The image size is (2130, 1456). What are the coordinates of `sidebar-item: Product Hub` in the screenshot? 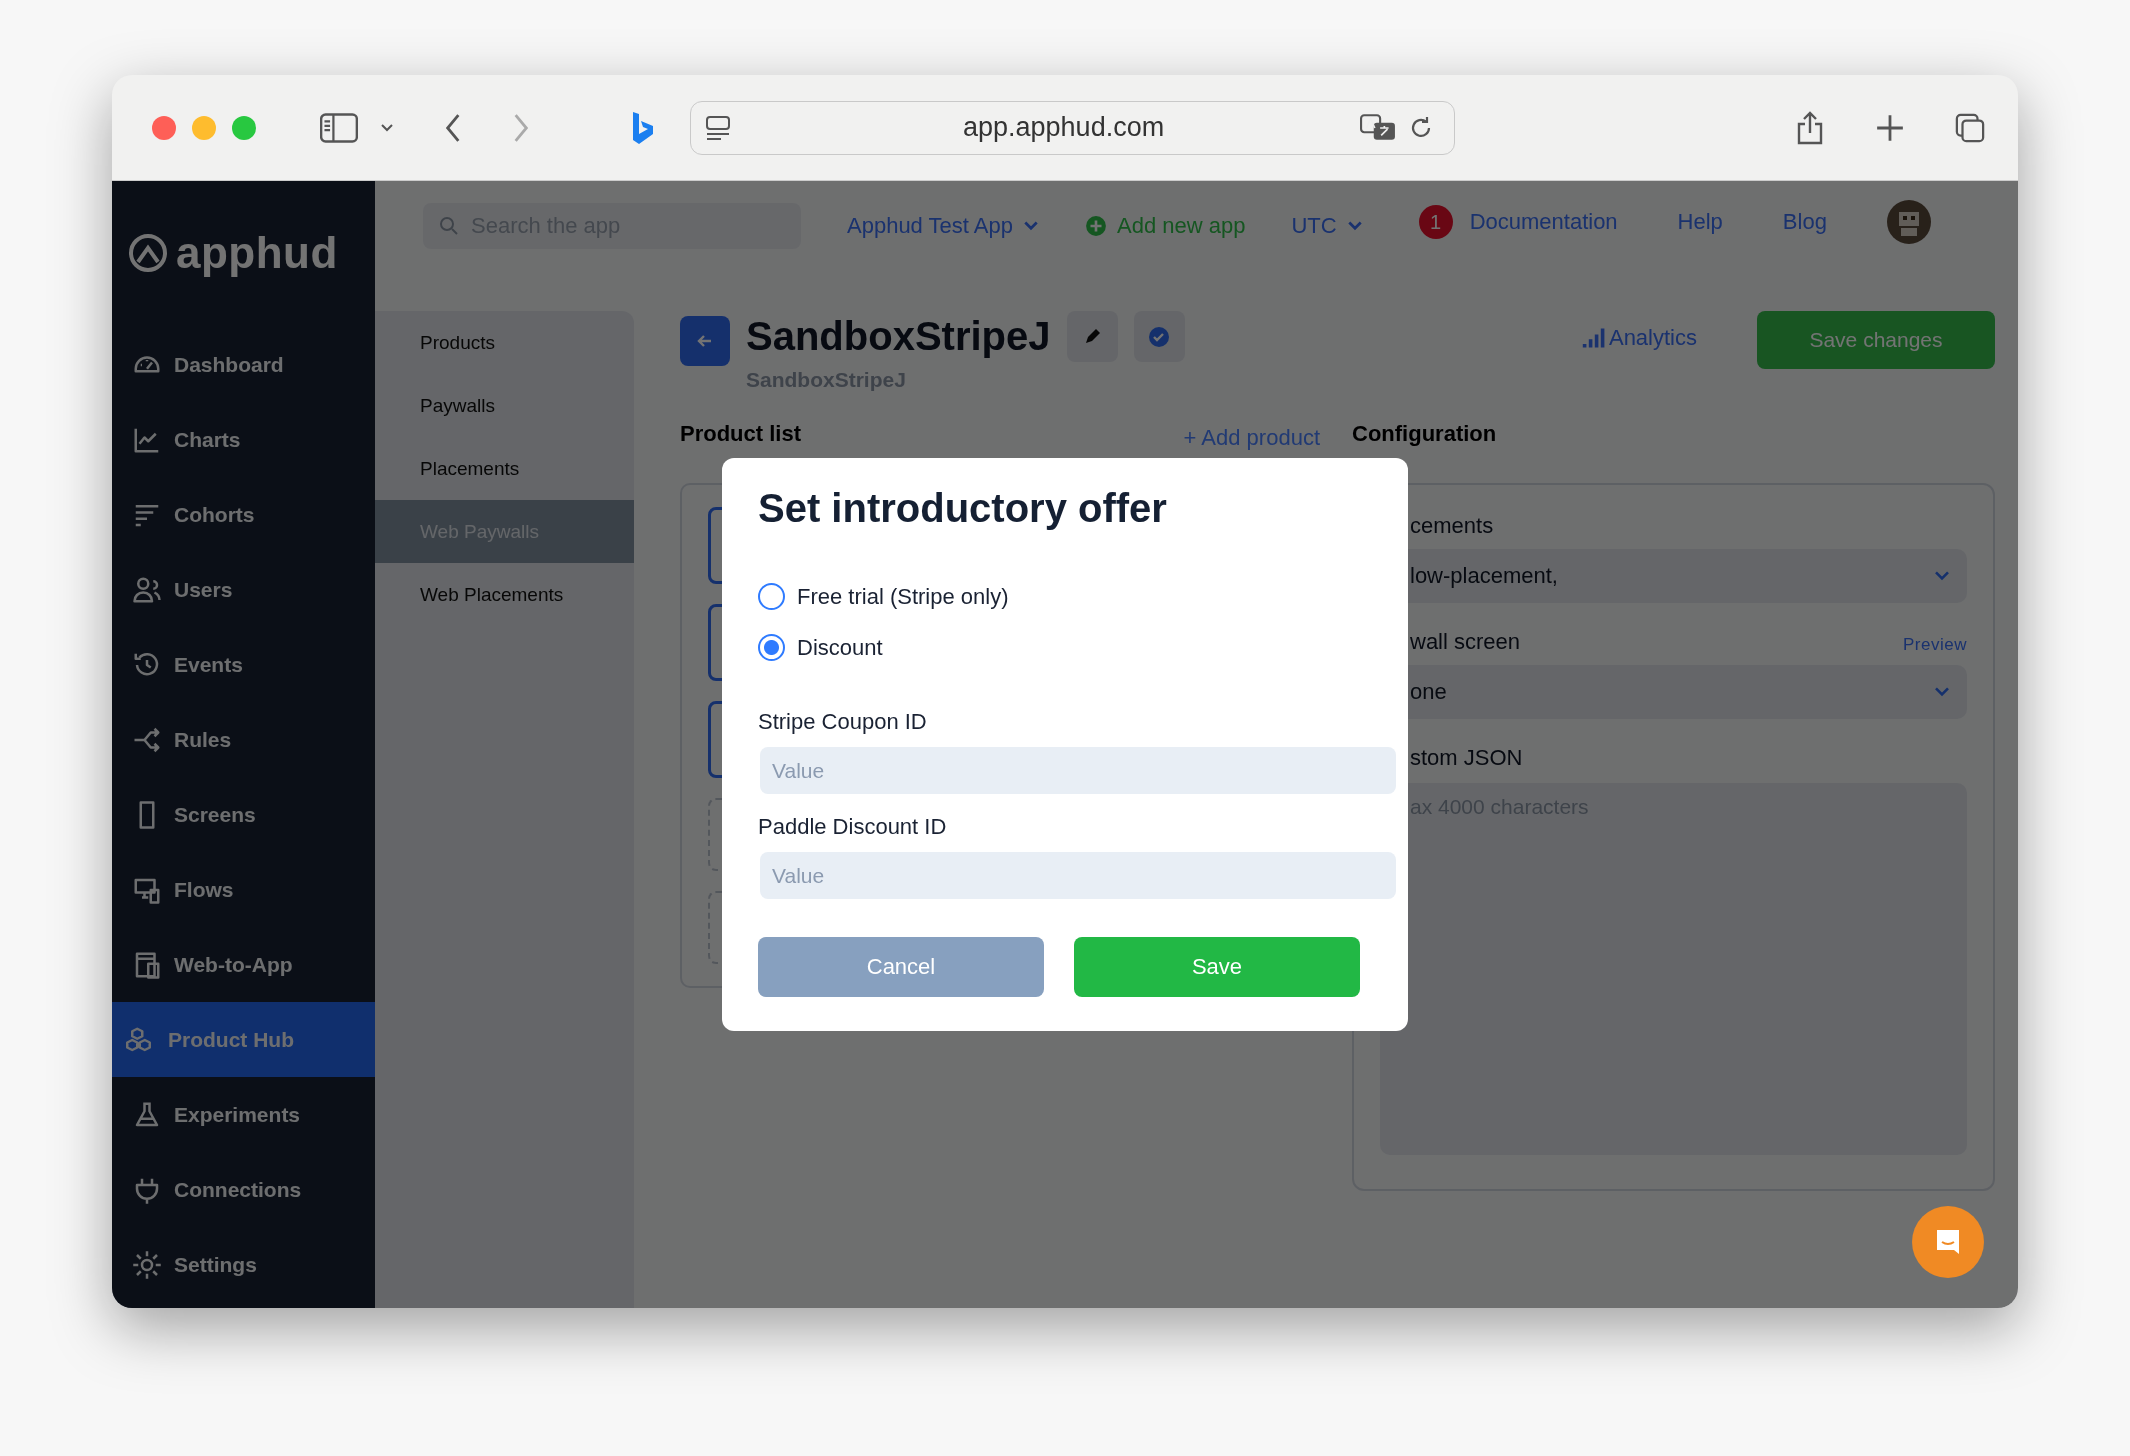 It's located at (243, 1039).